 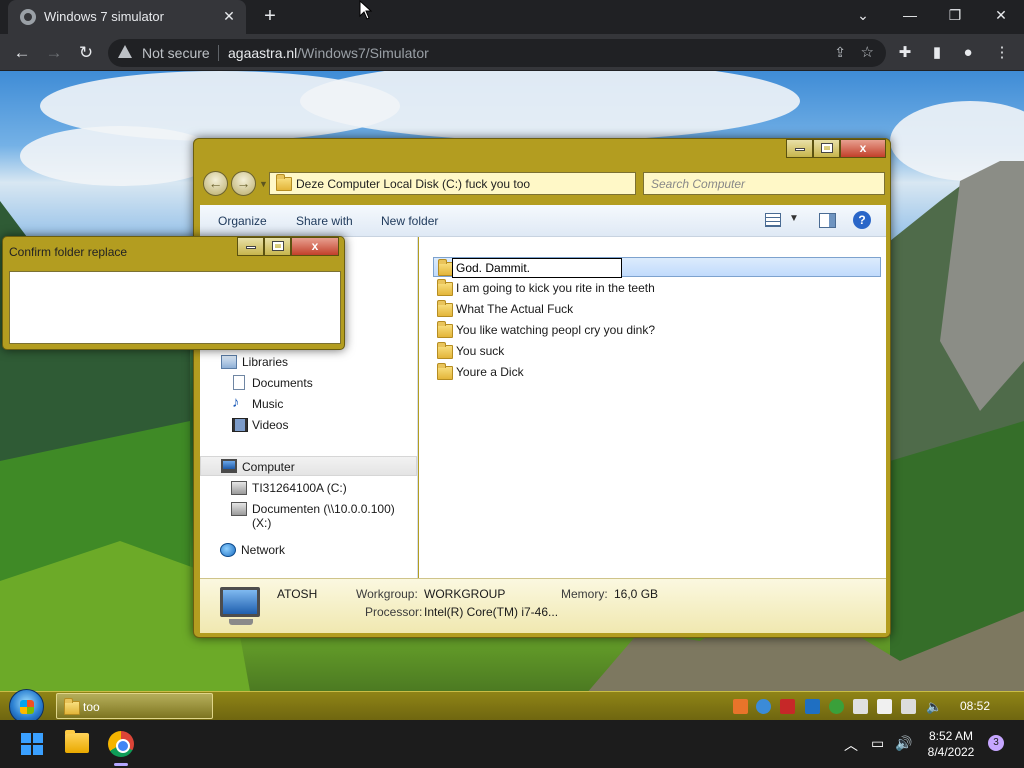 What do you see at coordinates (1001, 15) in the screenshot?
I see `close-window-icon: ✕` at bounding box center [1001, 15].